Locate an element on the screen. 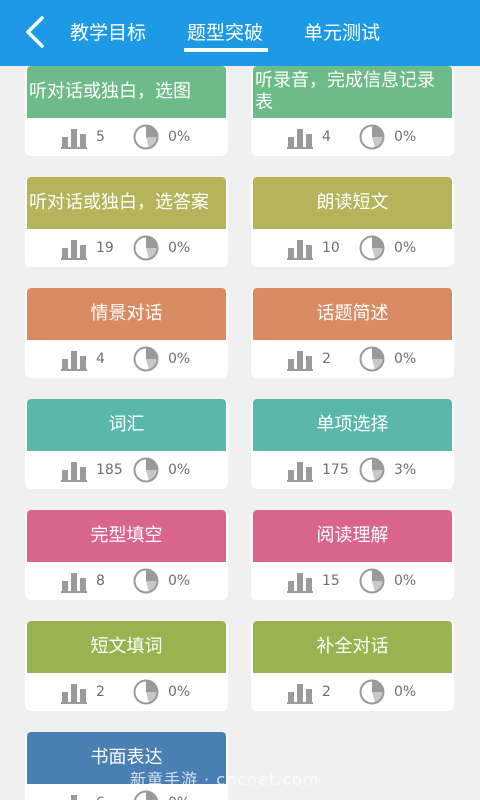  watermark: 新童手游 · cncnet.com is located at coordinates (225, 779).